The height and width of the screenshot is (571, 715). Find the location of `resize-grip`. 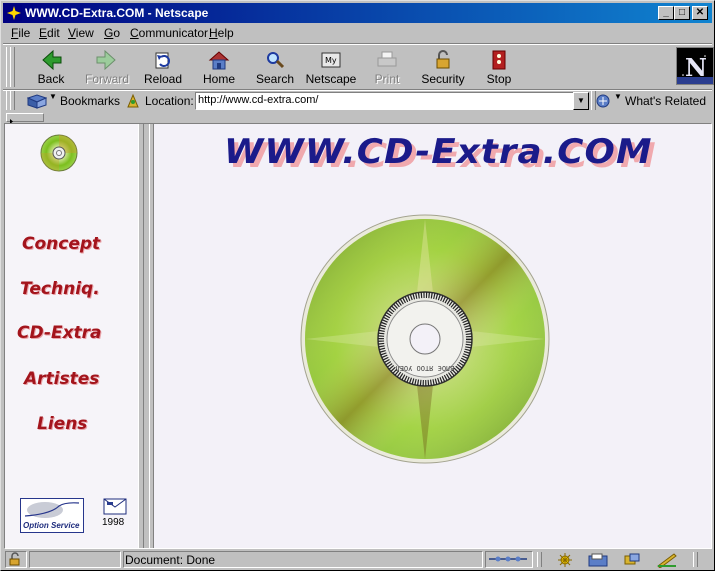

resize-grip is located at coordinates (695, 559).